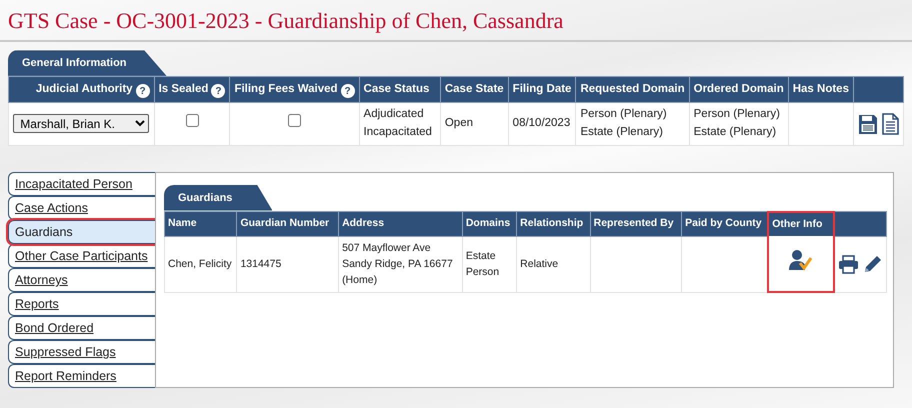  I want to click on sidebar-tab: Bond Ordered, so click(81, 328).